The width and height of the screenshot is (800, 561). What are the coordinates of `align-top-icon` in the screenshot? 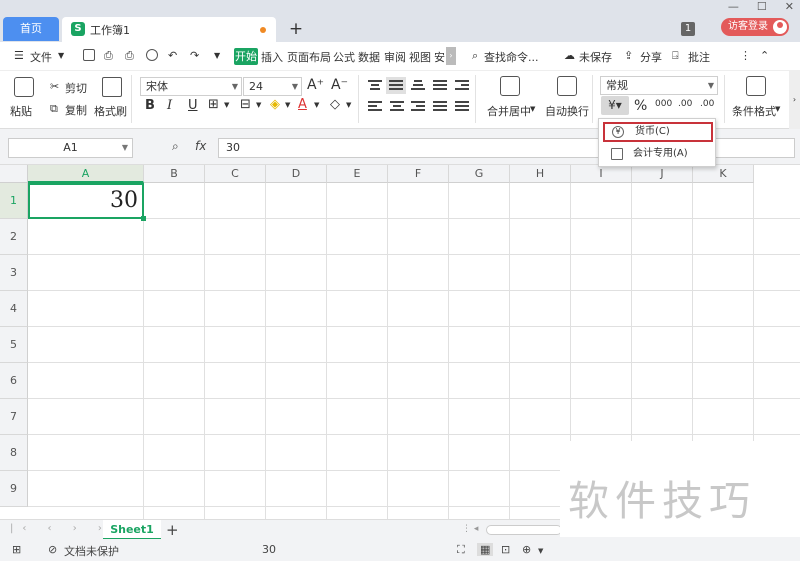 It's located at (375, 86).